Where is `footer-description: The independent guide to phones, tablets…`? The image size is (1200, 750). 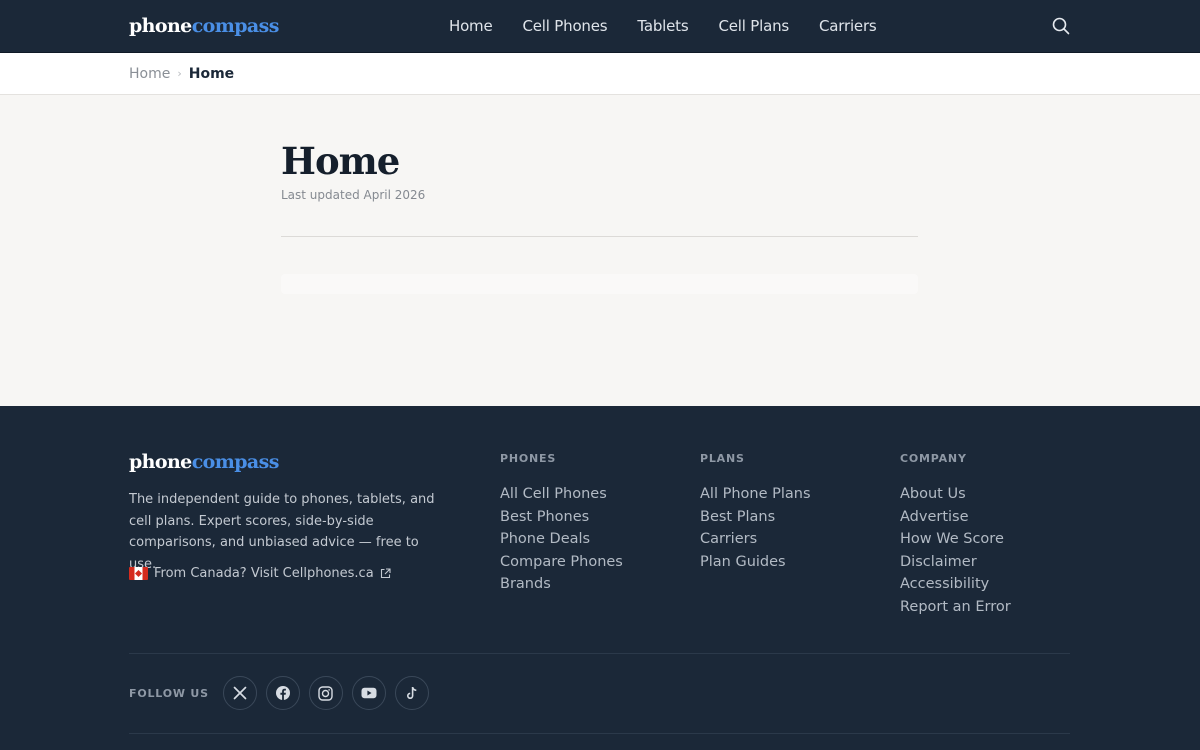
footer-description: The independent guide to phones, tablets… is located at coordinates (282, 532).